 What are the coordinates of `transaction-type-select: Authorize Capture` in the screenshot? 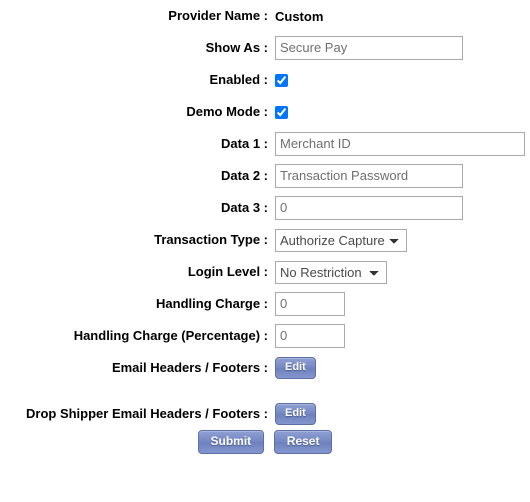 It's located at (341, 240).